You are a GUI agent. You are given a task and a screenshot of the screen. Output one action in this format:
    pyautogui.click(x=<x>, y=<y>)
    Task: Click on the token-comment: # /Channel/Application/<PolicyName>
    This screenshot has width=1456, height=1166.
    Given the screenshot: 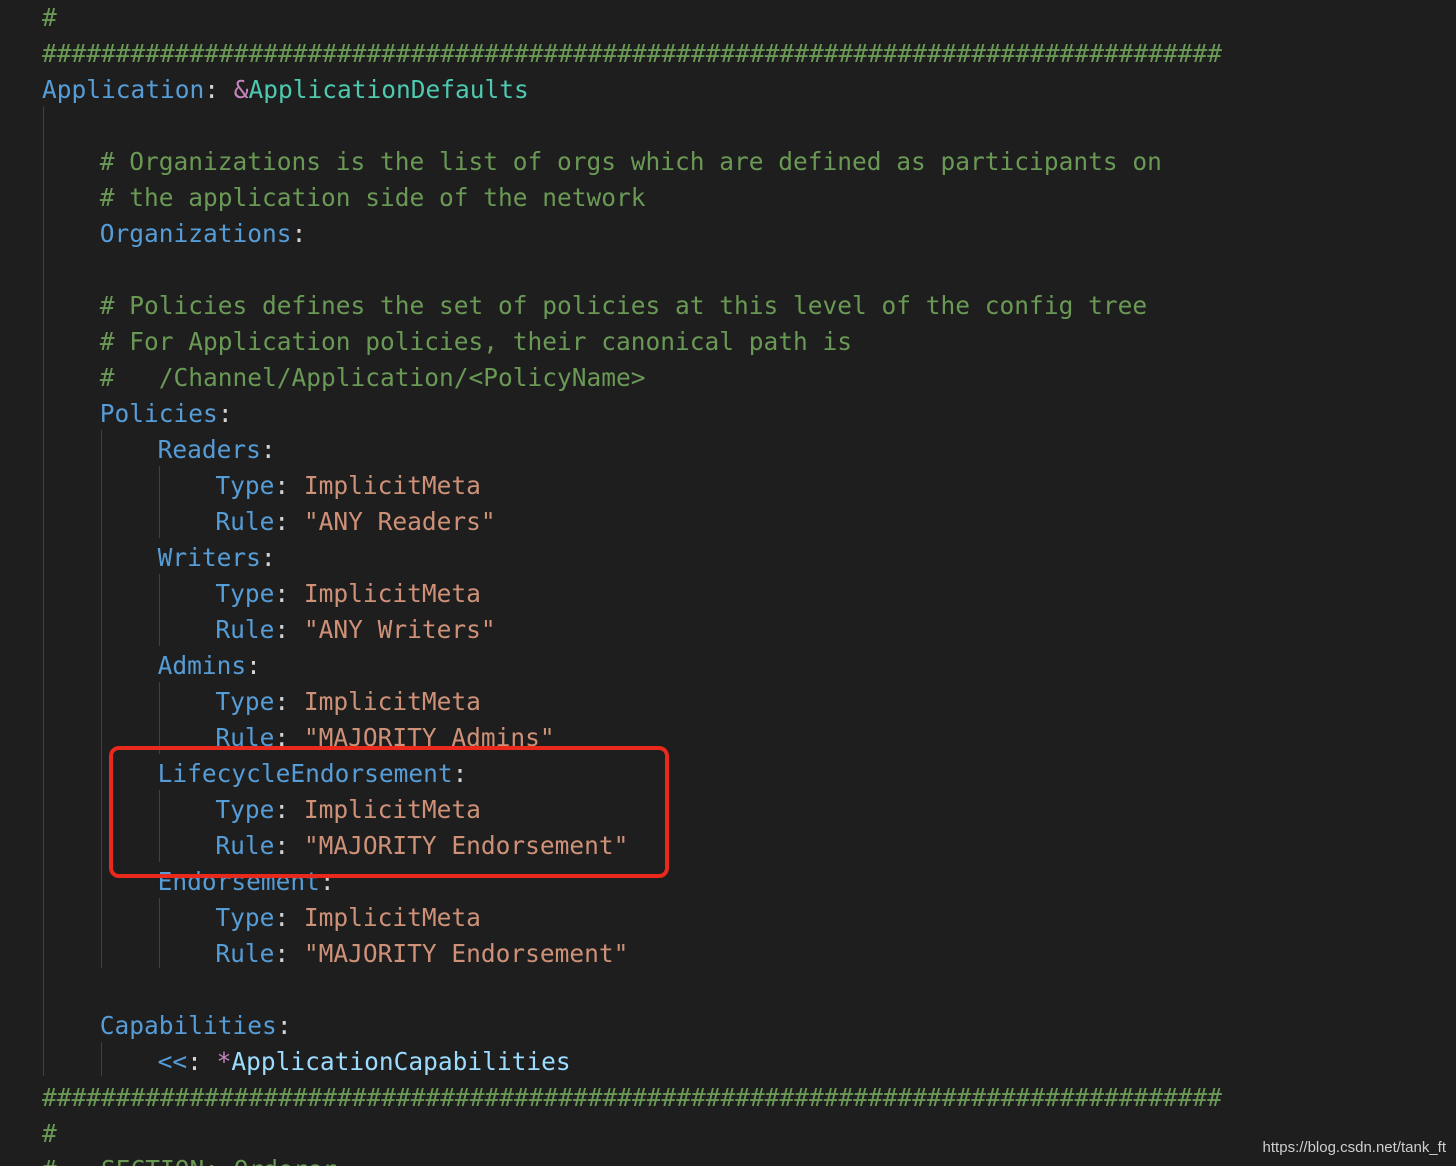 What is the action you would take?
    pyautogui.click(x=372, y=377)
    